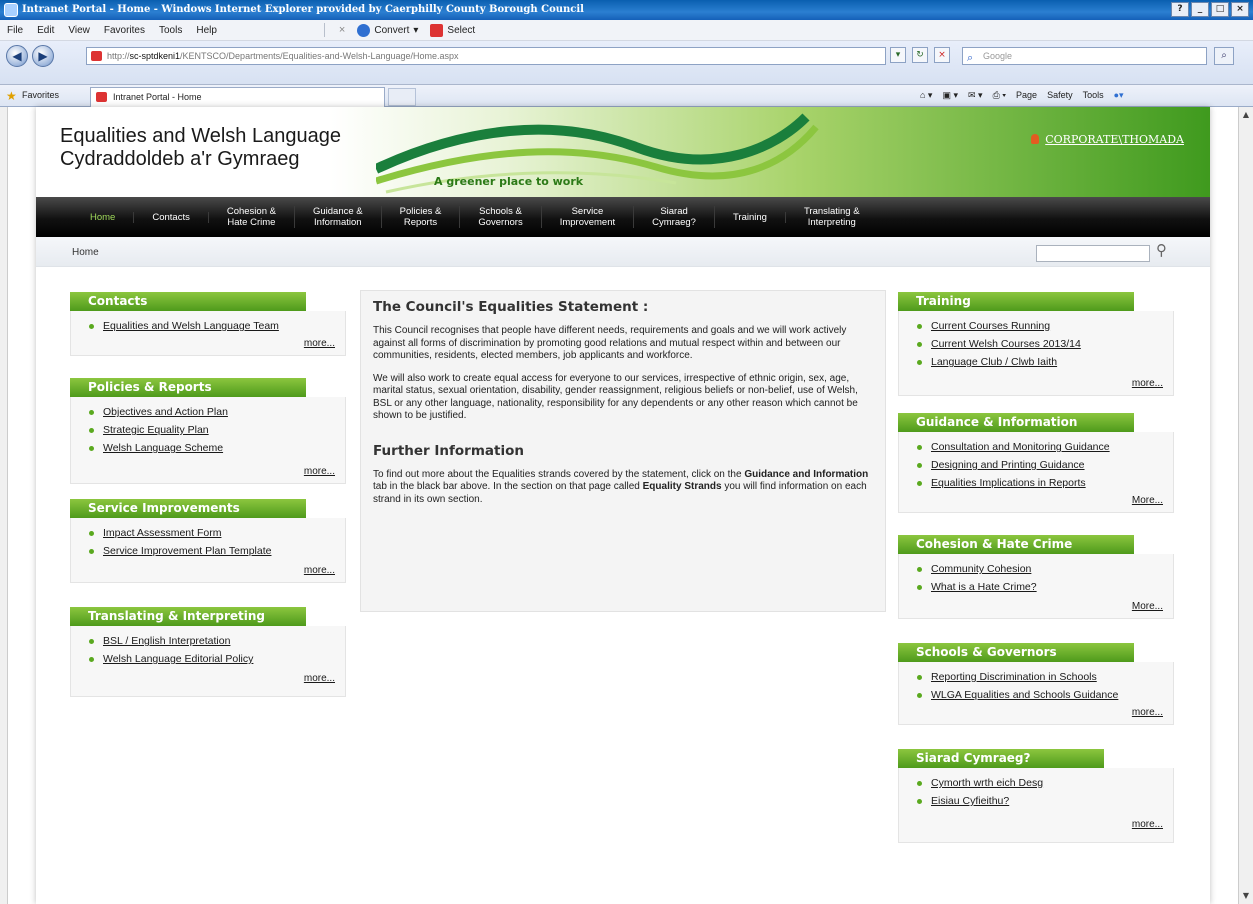  I want to click on list-item: Designing and Printing Guidance, so click(1040, 465).